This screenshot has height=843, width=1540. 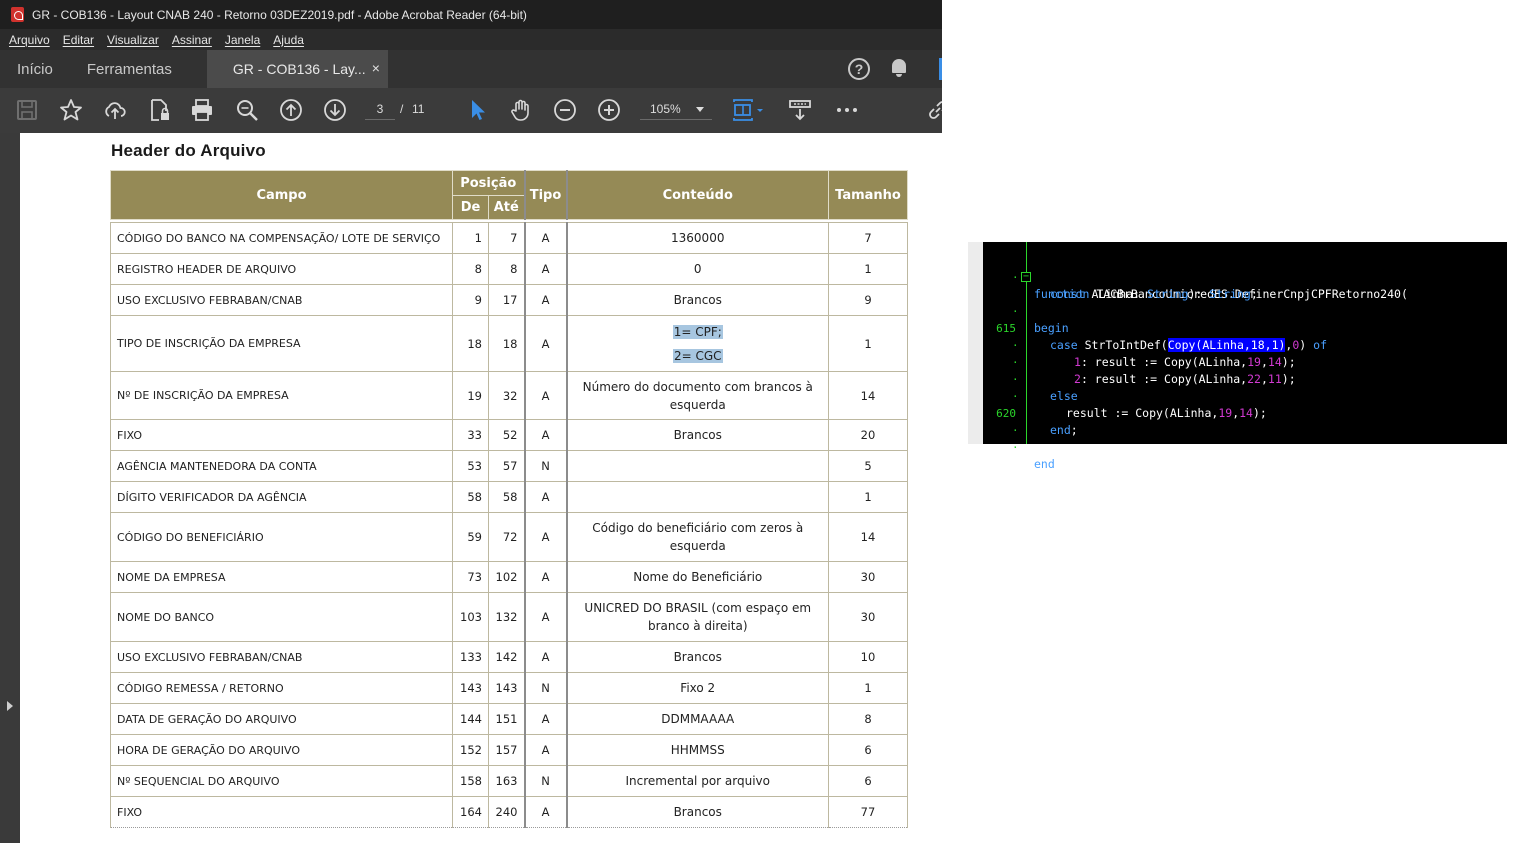 I want to click on cell-tamanho: 6, so click(x=868, y=750).